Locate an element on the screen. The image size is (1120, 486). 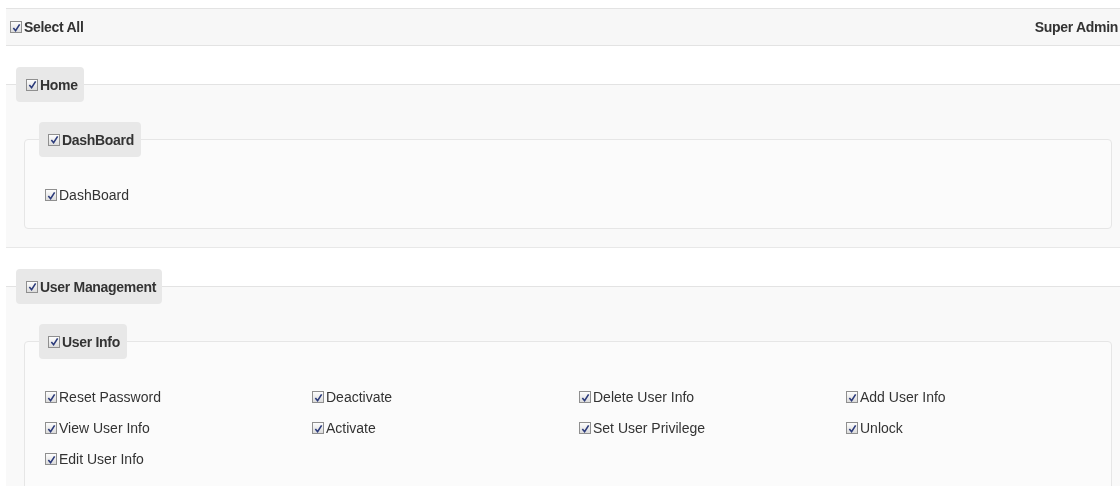
permission-label: Activate is located at coordinates (351, 428).